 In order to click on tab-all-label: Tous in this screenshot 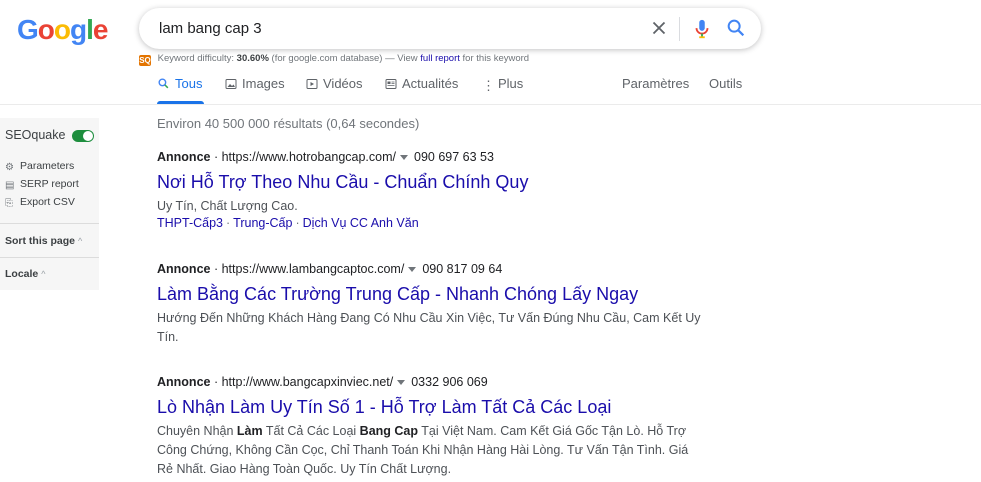, I will do `click(189, 83)`.